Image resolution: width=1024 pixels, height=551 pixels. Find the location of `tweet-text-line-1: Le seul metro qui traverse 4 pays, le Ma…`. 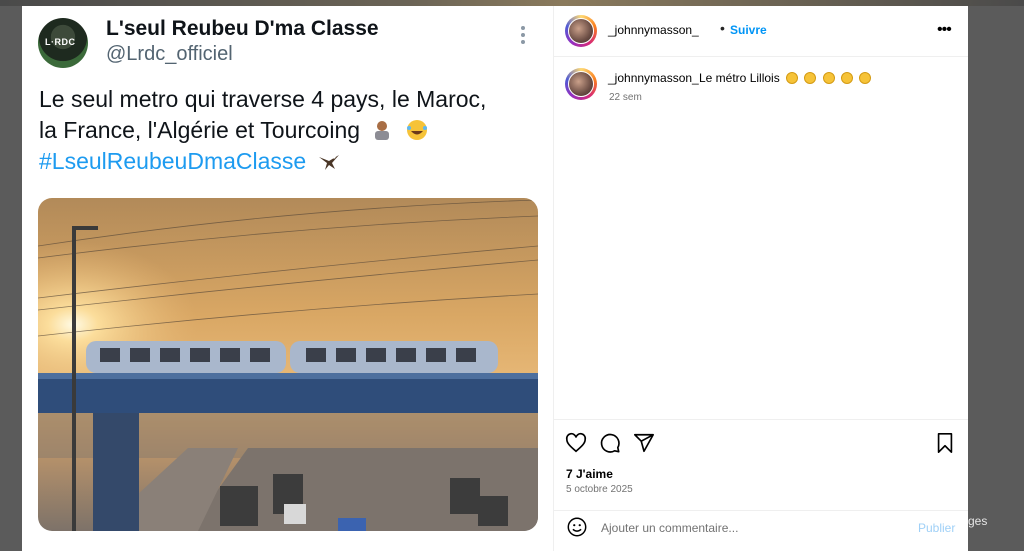

tweet-text-line-1: Le seul metro qui traverse 4 pays, le Ma… is located at coordinates (263, 99).